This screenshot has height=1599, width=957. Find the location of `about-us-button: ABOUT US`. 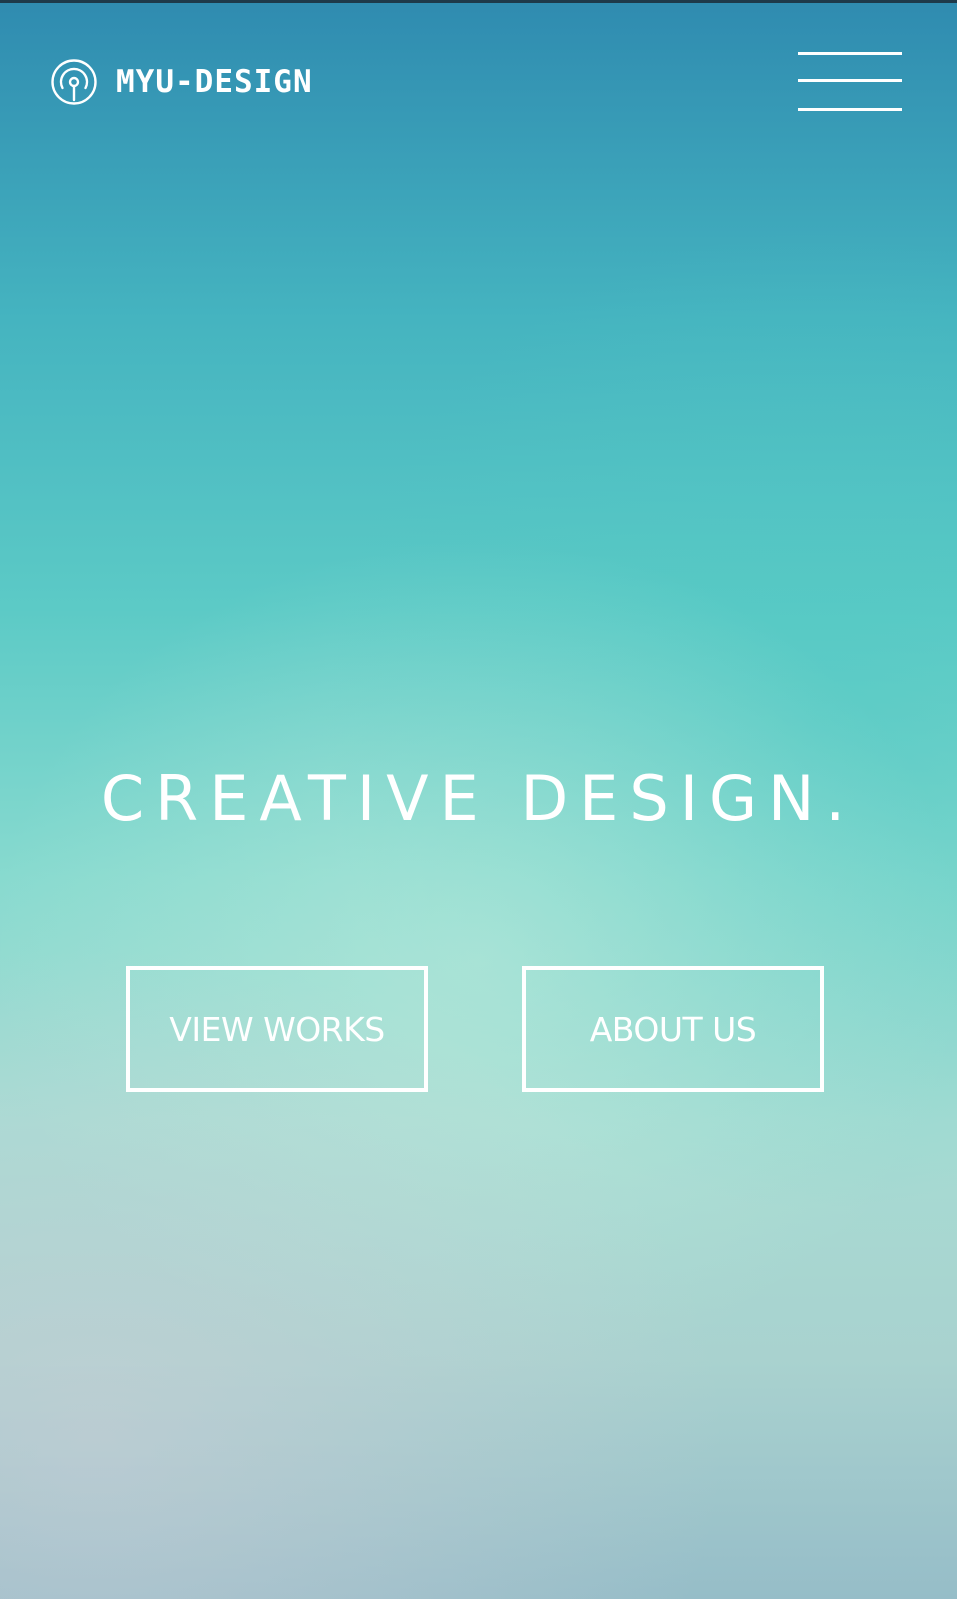

about-us-button: ABOUT US is located at coordinates (673, 1029).